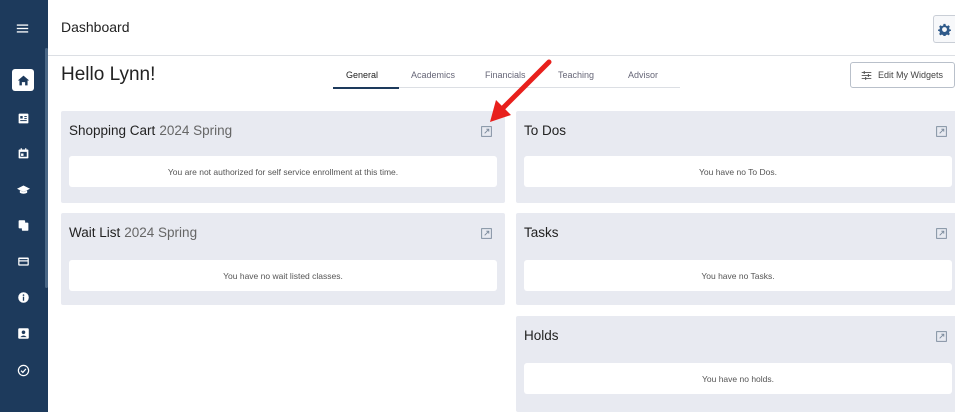 The image size is (955, 412). I want to click on todos-message: You have no To Dos., so click(738, 171).